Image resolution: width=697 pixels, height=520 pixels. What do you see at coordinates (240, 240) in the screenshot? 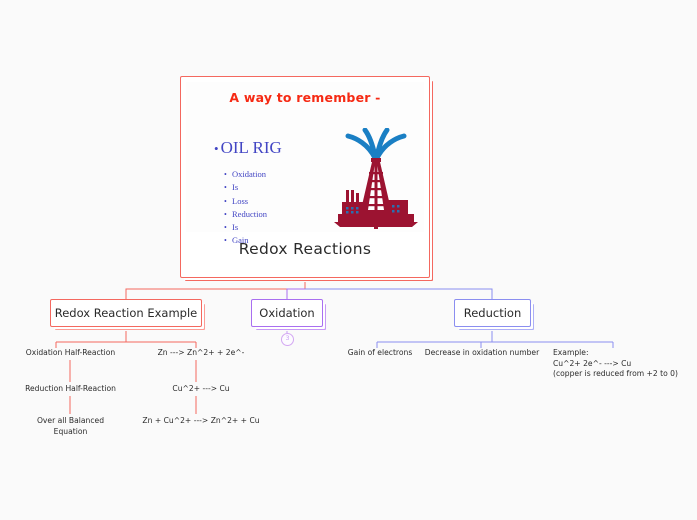
I see `list-item-label: Gain` at bounding box center [240, 240].